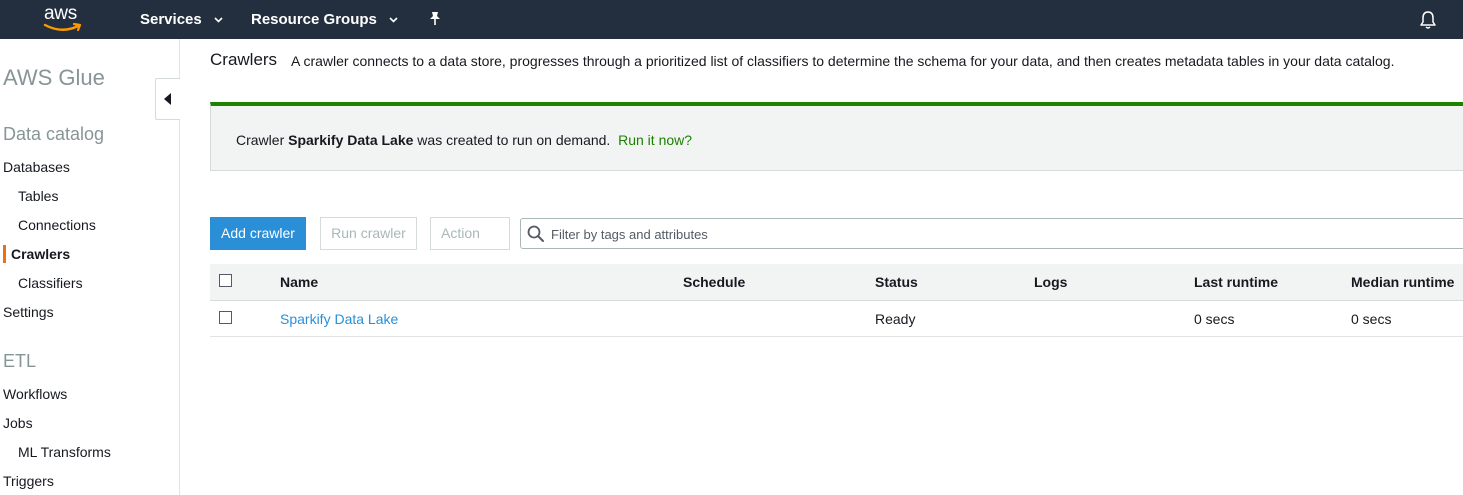  Describe the element at coordinates (244, 59) in the screenshot. I see `page-title: Crawlers` at that location.